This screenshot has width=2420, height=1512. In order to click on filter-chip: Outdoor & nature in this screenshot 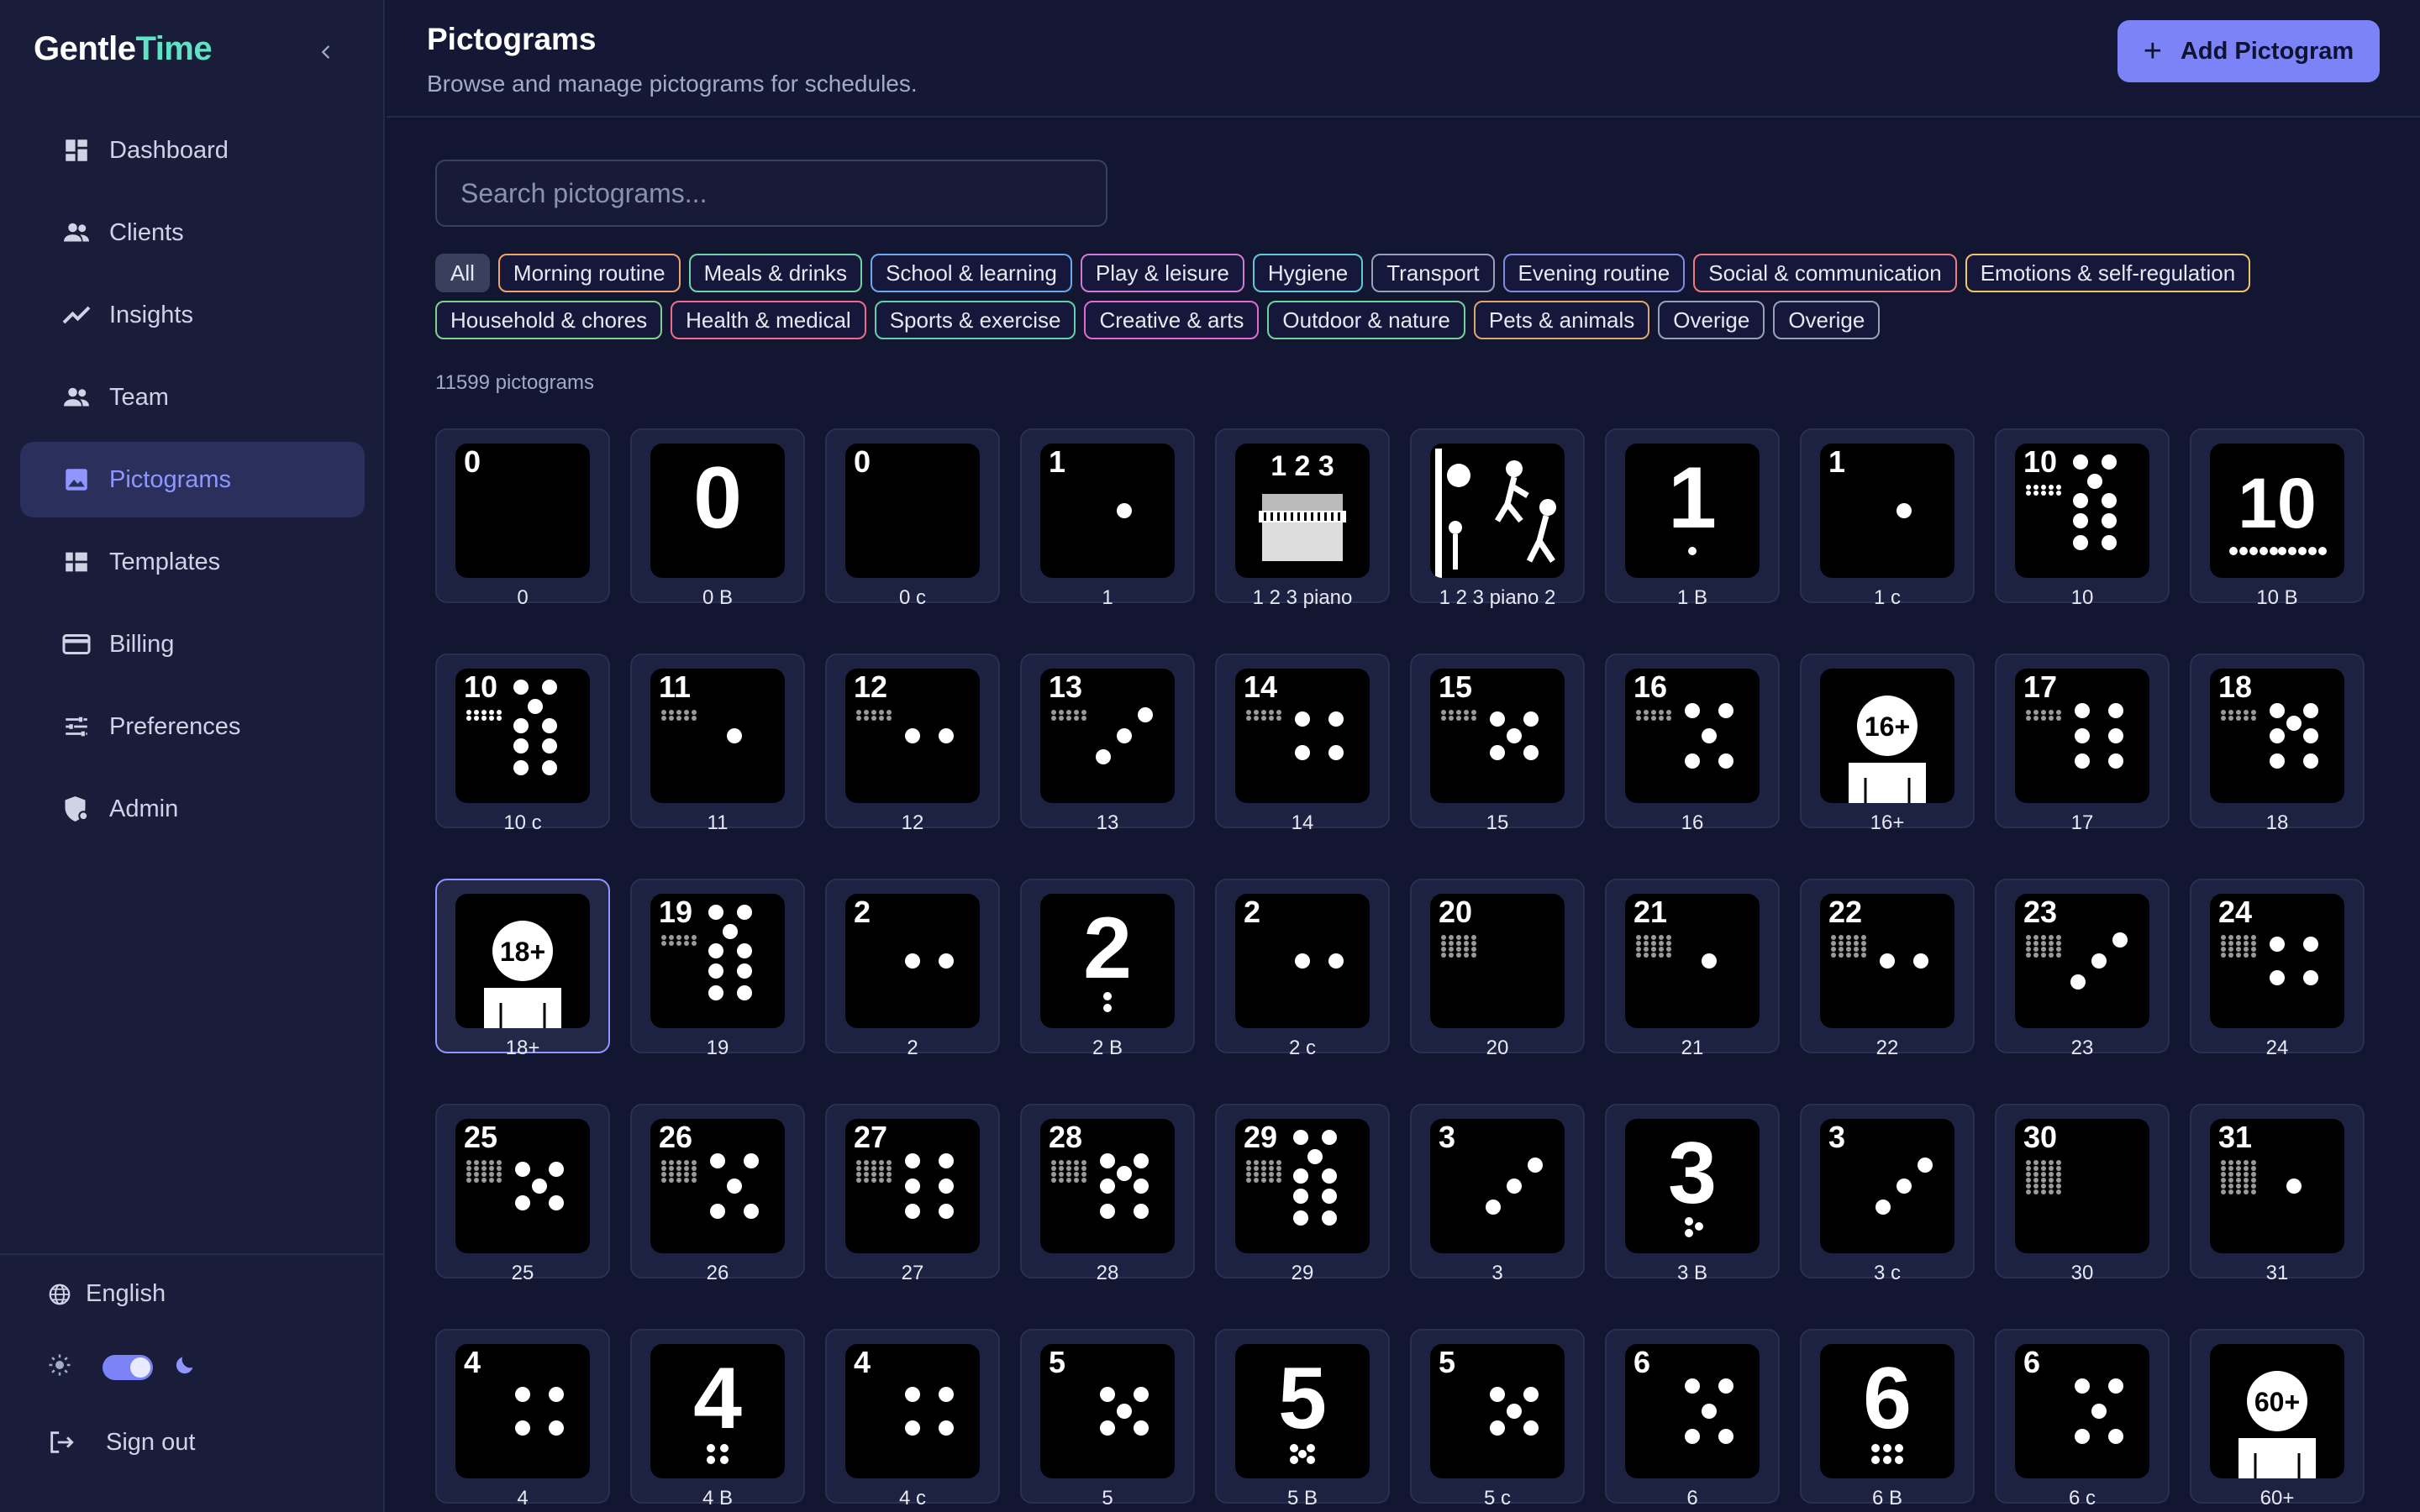, I will do `click(1366, 320)`.